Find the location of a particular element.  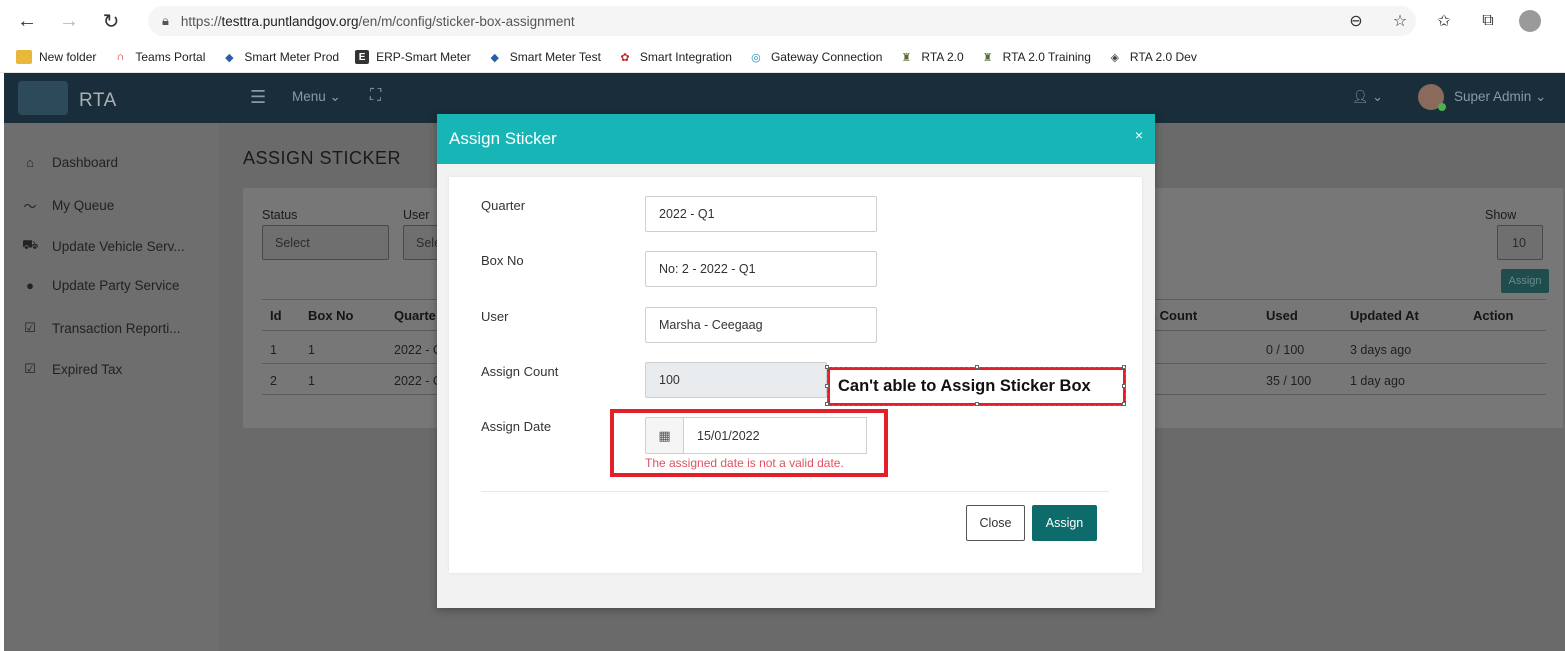

status-filter-select: Select is located at coordinates (325, 242).